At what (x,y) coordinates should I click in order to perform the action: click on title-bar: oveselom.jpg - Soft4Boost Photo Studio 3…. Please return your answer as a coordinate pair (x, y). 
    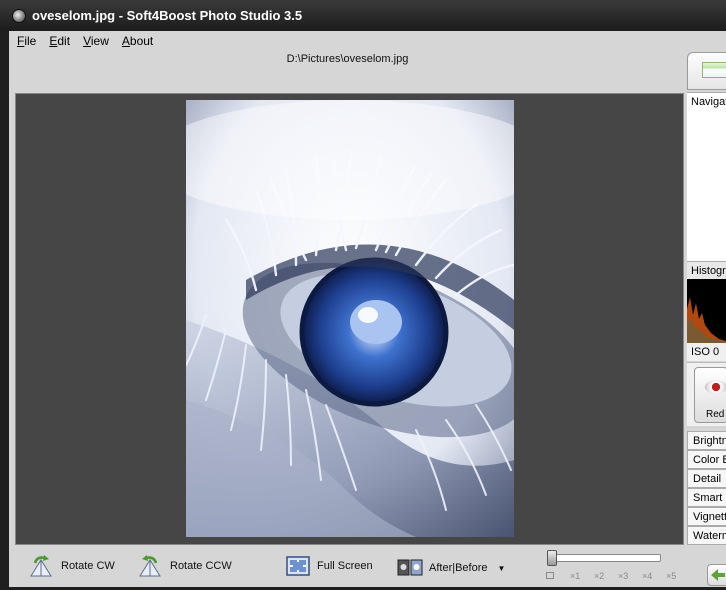
    Looking at the image, I should click on (363, 15).